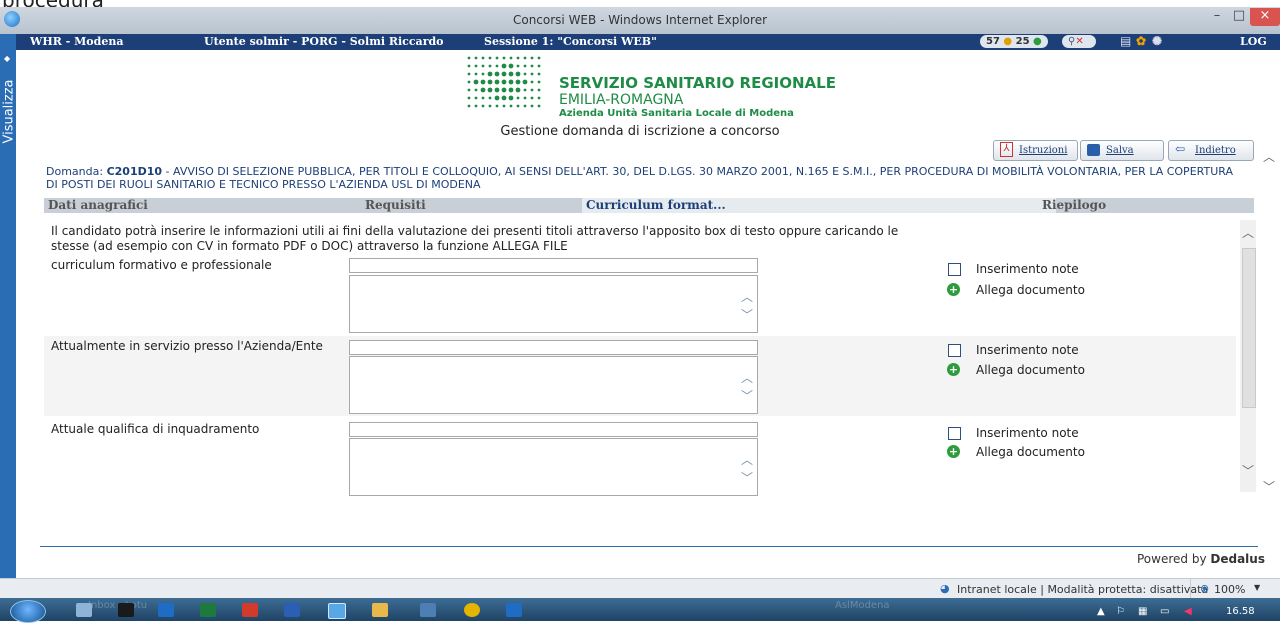  I want to click on tab-dati-anagrafici: Dati anagrafici, so click(98, 205).